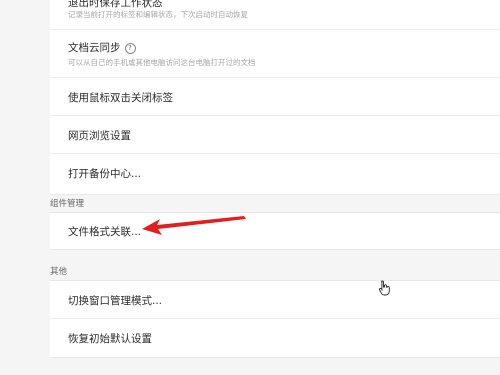 The image size is (500, 375). What do you see at coordinates (275, 338) in the screenshot?
I see `setting-restore-defaults: 恢复初始默认设置` at bounding box center [275, 338].